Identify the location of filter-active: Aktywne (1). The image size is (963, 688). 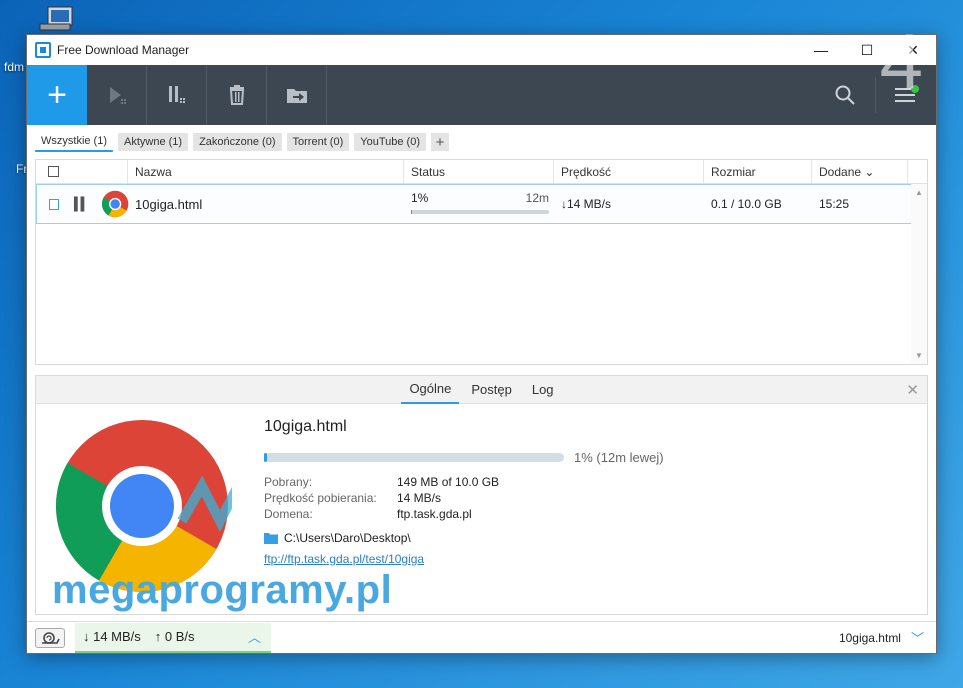
(153, 142).